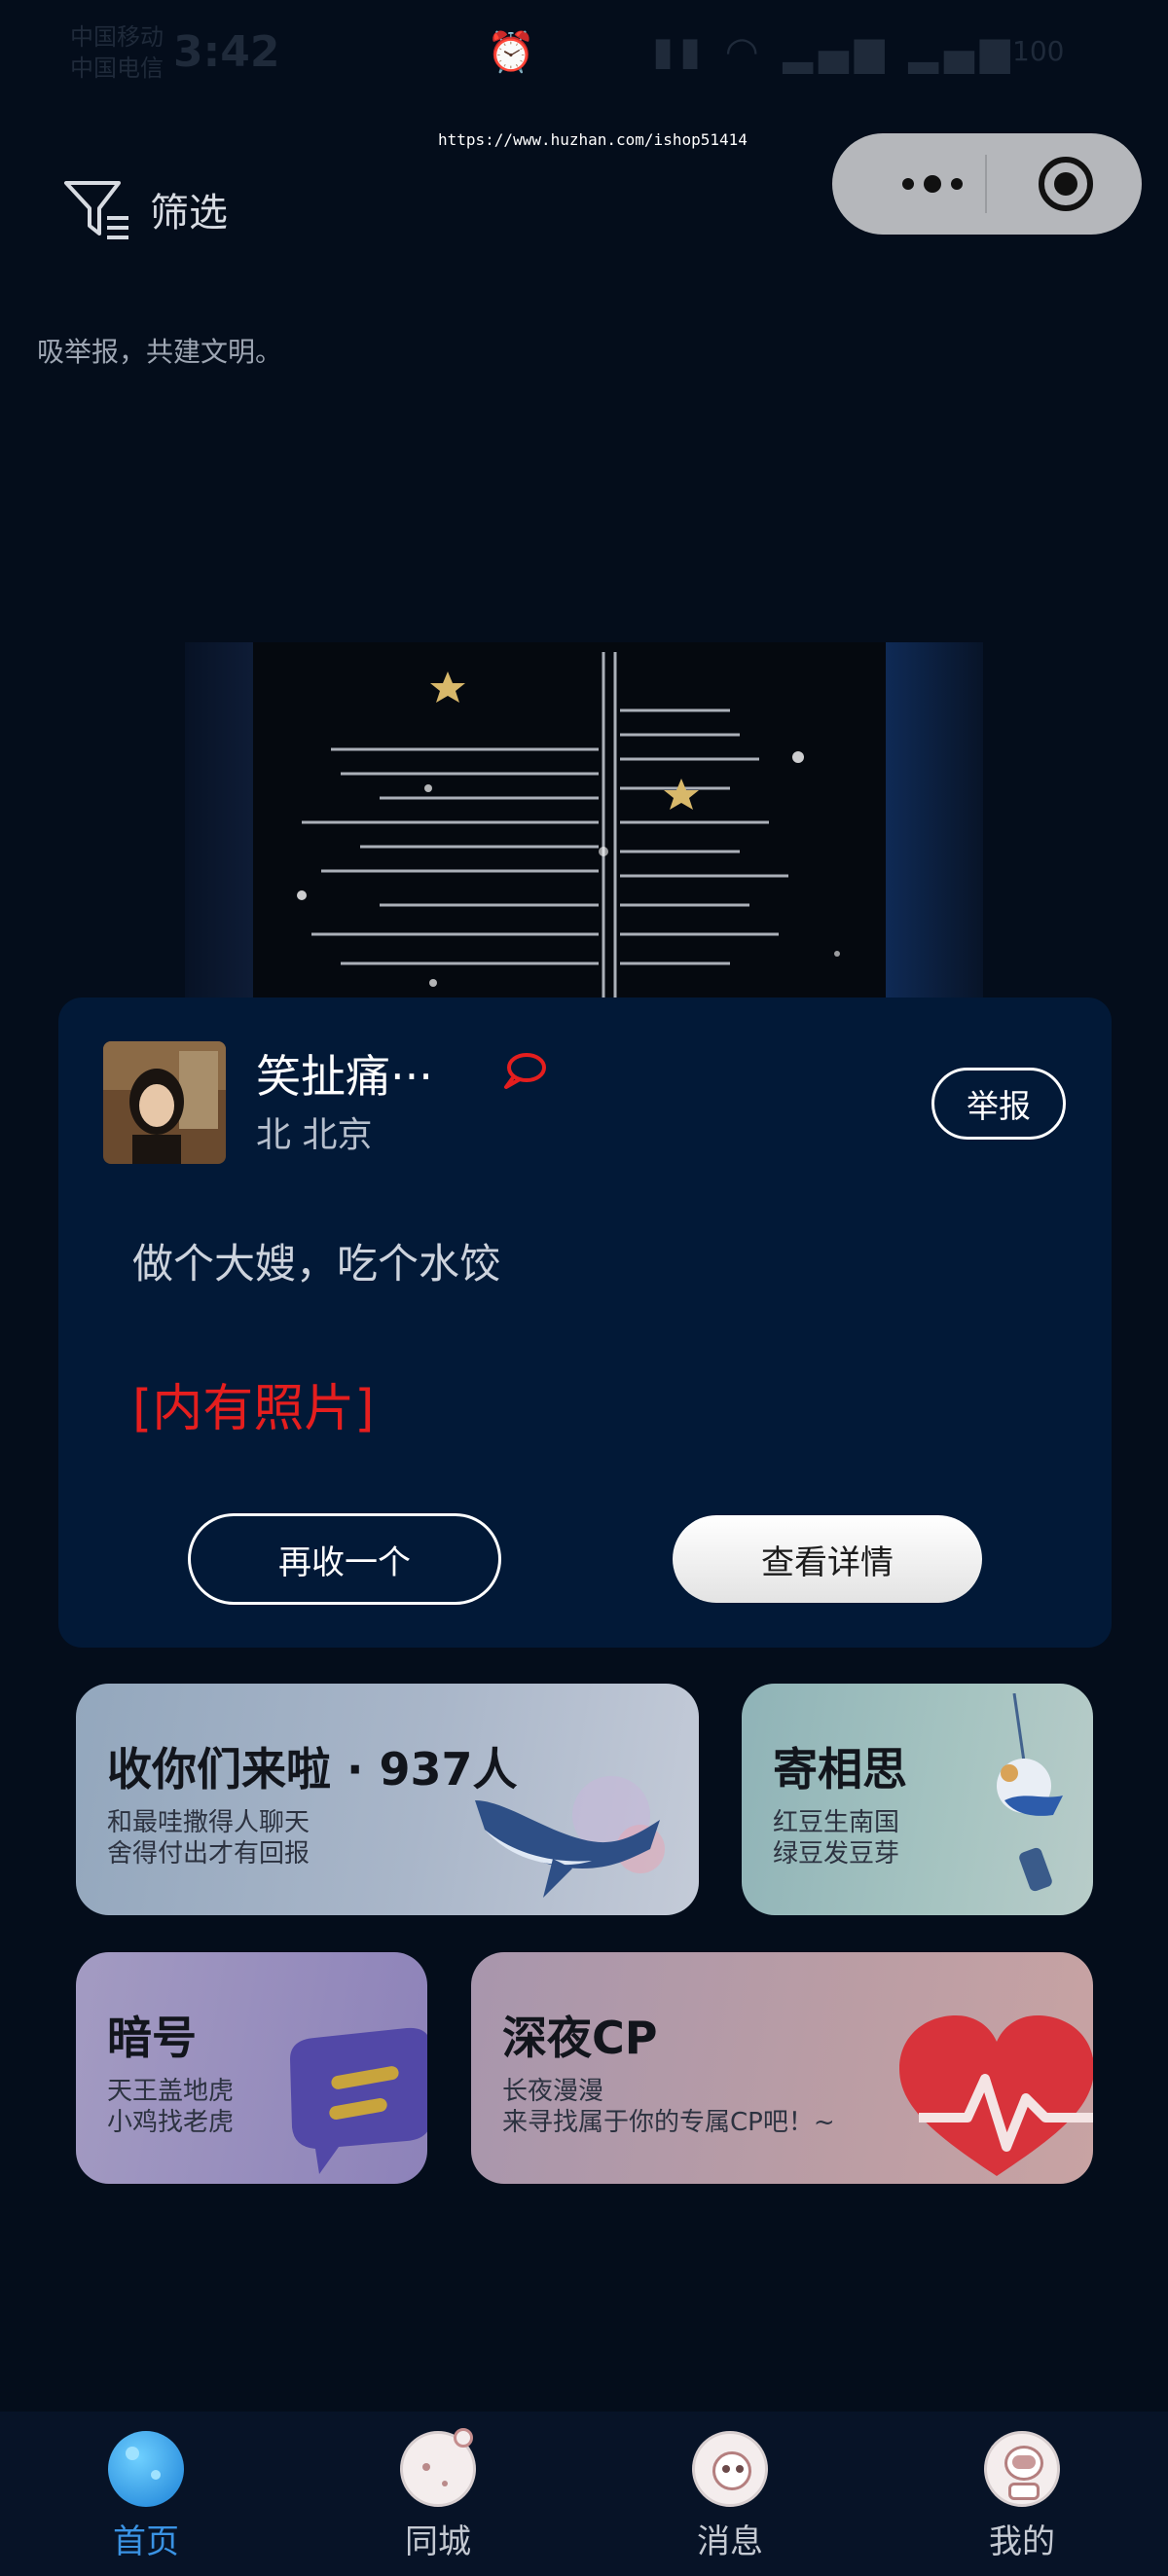 The width and height of the screenshot is (1168, 2576). I want to click on tab-home: 首页, so click(146, 2499).